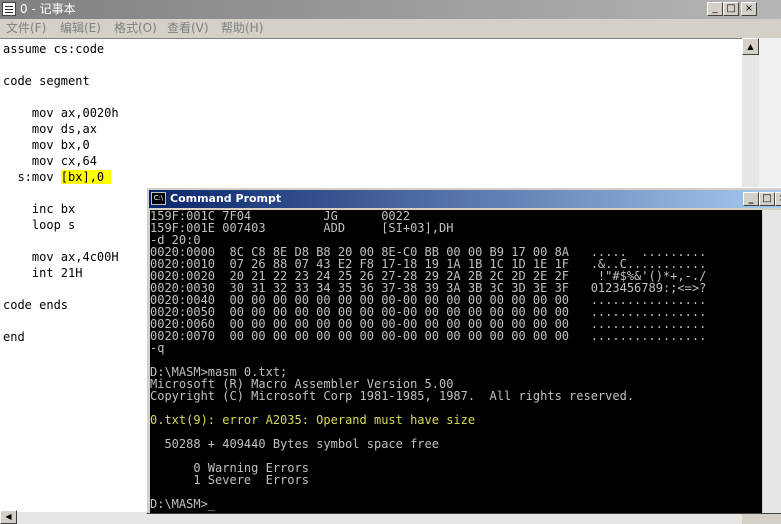 The height and width of the screenshot is (524, 781). I want to click on close-button: ×, so click(749, 9).